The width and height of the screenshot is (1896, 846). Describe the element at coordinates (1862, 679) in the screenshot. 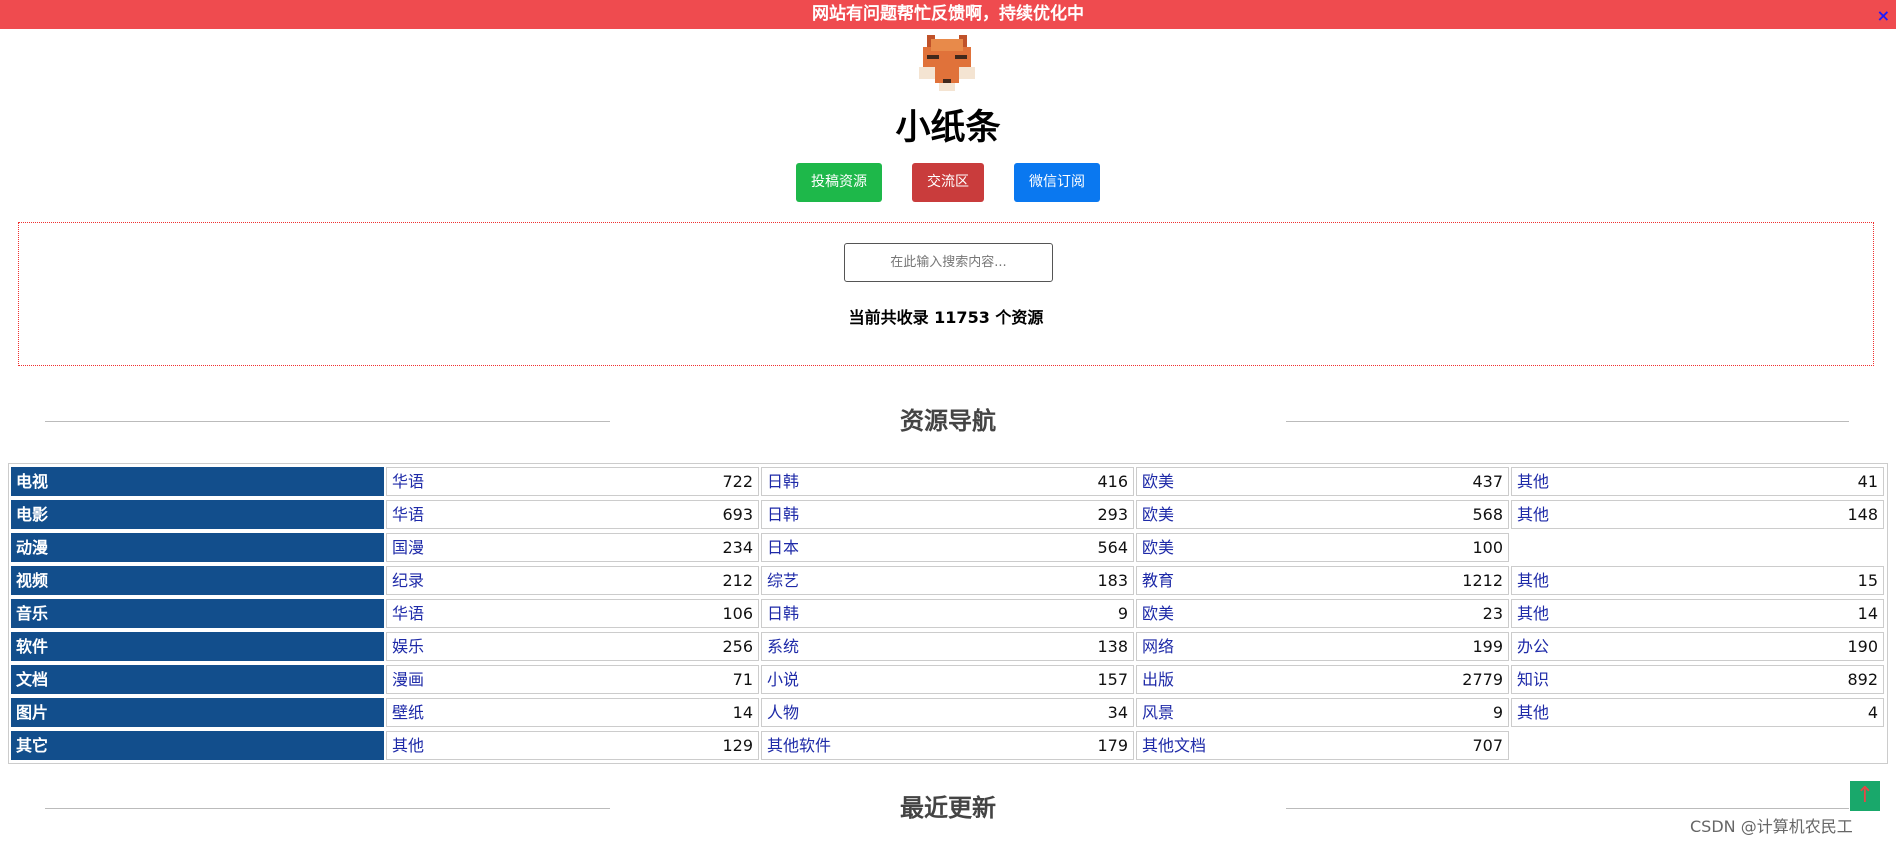

I see `nav-item-count: 892` at that location.